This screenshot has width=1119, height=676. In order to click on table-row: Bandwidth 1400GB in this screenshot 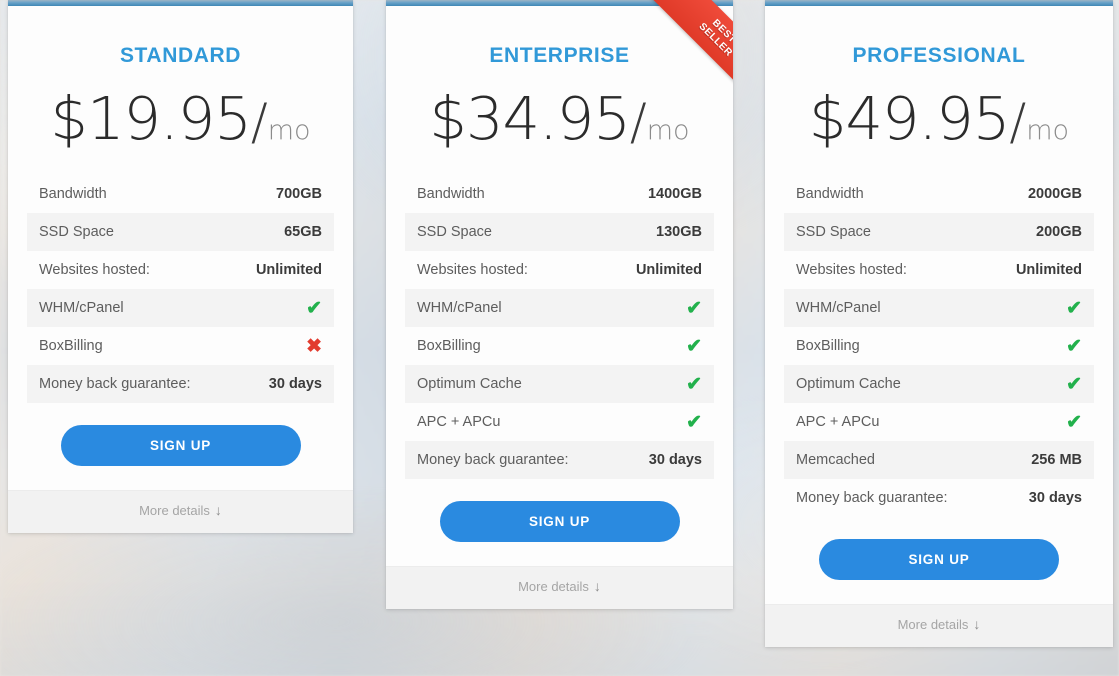, I will do `click(559, 194)`.